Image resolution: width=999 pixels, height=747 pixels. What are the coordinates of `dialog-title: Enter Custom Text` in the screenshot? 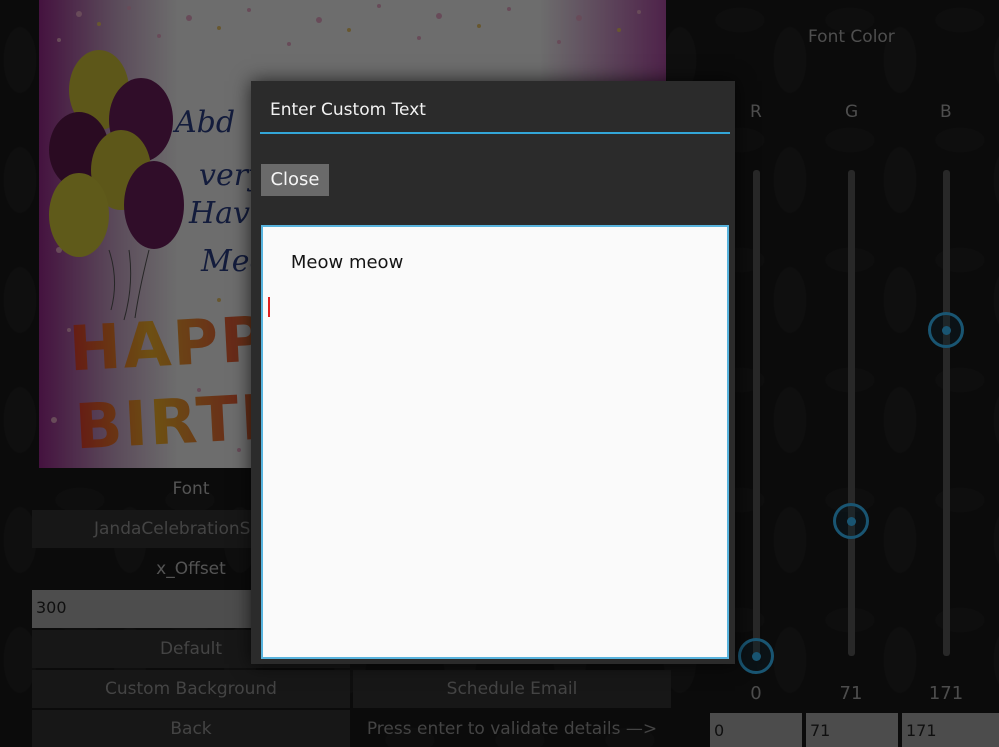 It's located at (348, 110).